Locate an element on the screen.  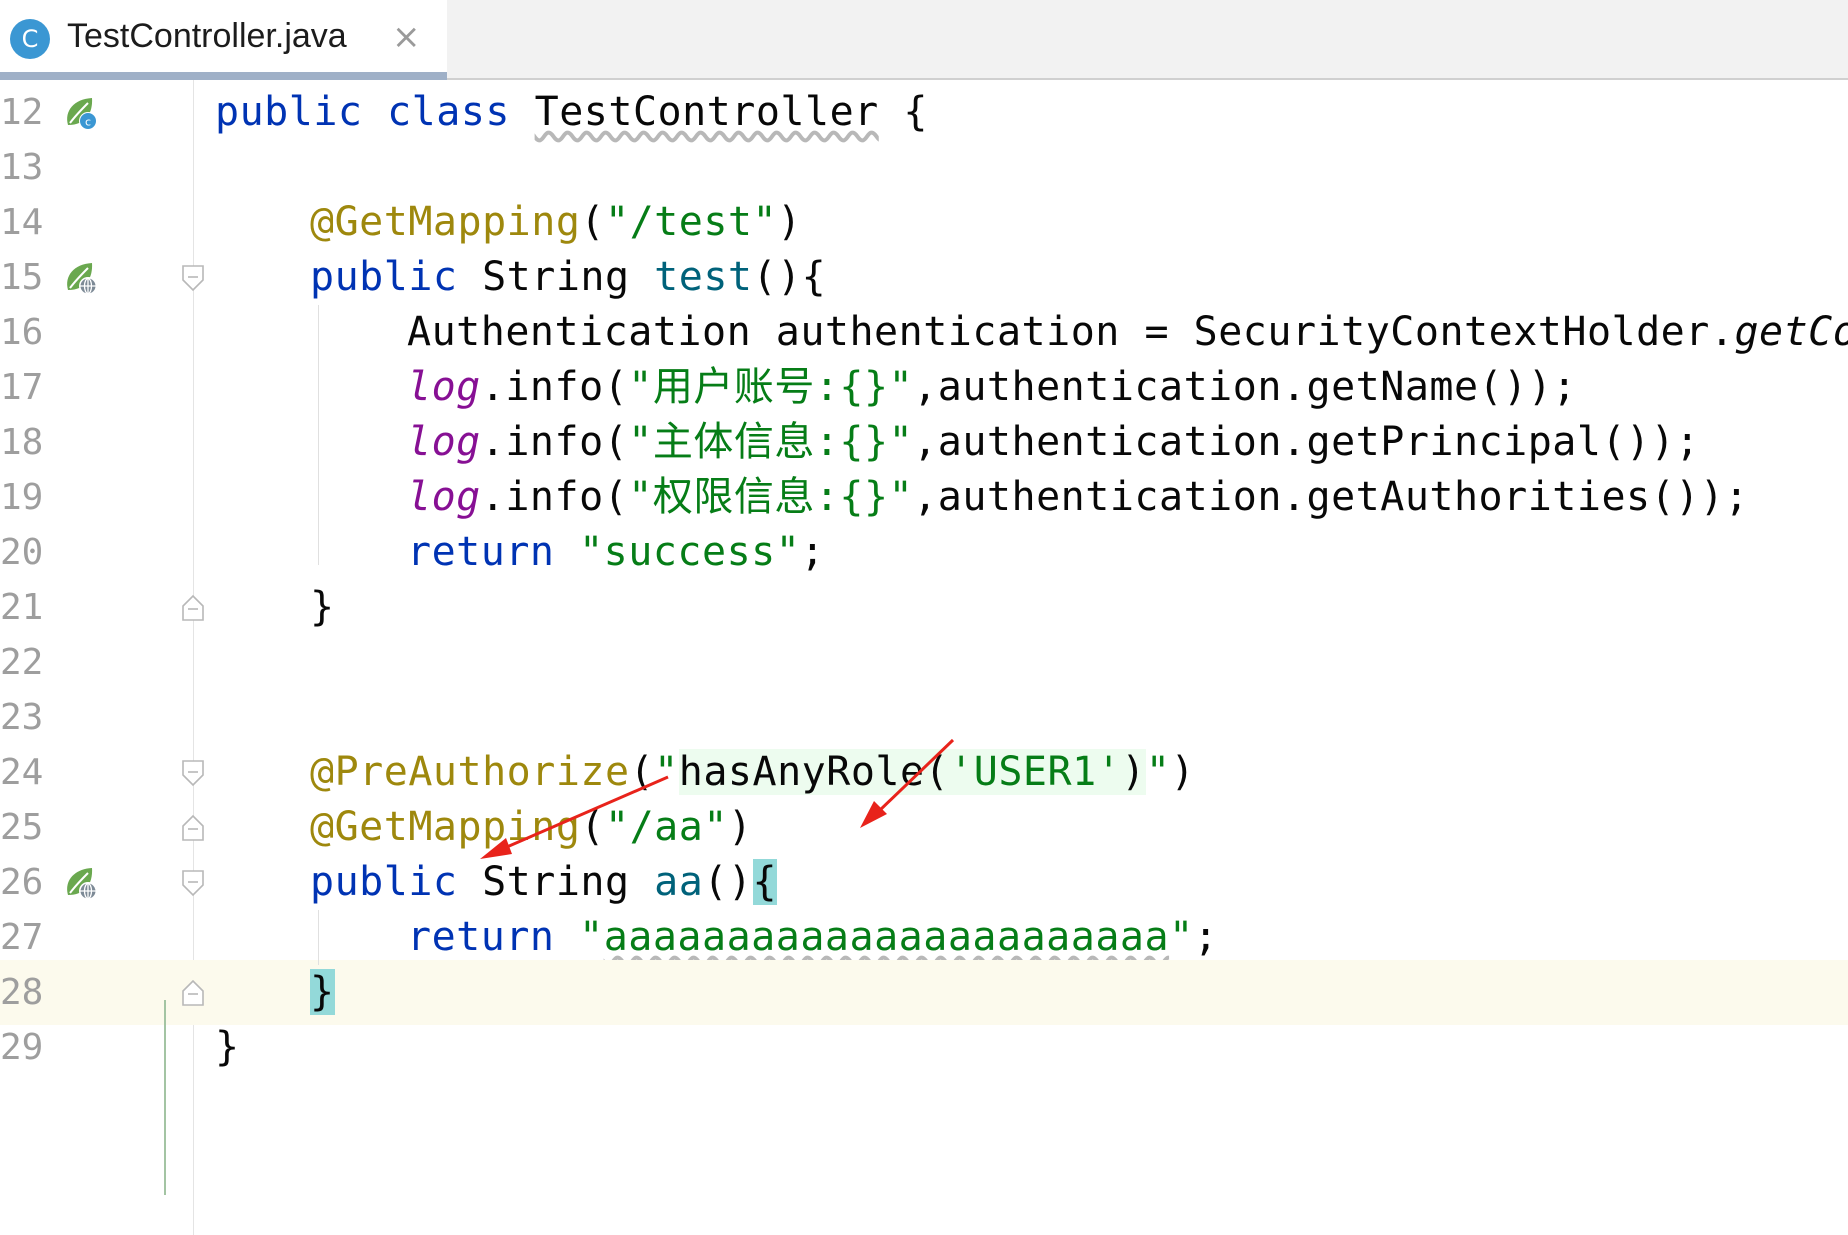
vcs-change-marker is located at coordinates (165, 1097).